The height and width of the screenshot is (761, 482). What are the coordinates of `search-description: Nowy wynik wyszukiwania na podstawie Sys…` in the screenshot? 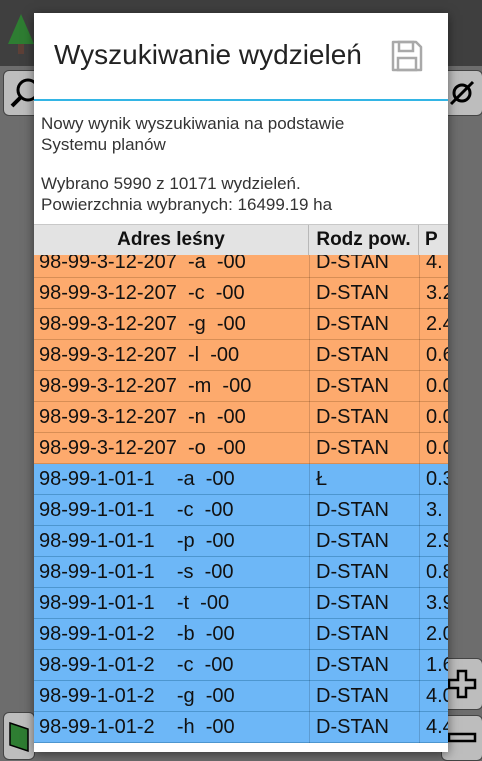 It's located at (192, 134).